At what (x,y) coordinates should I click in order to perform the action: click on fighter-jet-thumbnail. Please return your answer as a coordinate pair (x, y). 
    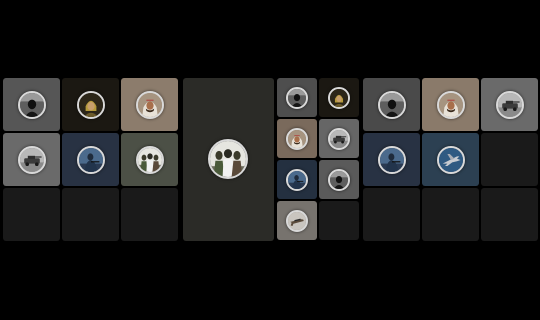
    Looking at the image, I should click on (450, 159).